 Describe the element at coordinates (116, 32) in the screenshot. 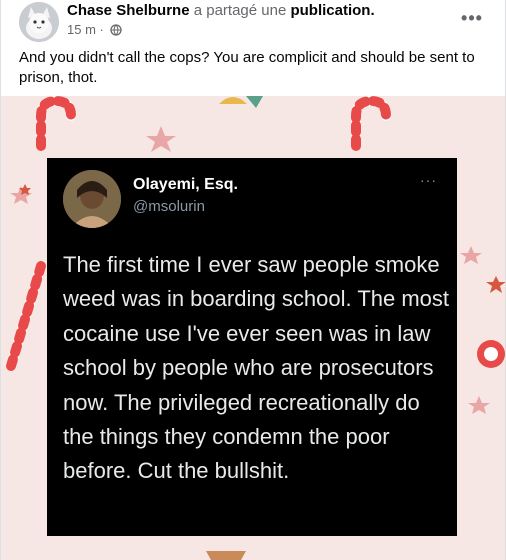

I see `globe-icon` at that location.